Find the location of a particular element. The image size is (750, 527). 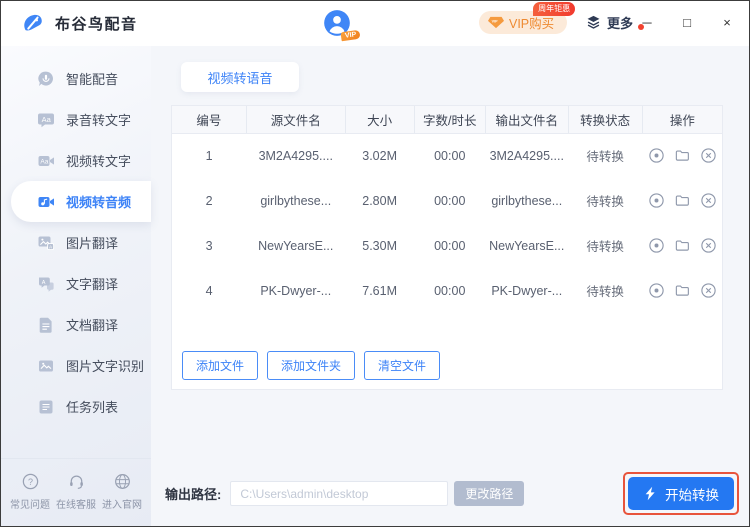

vip-purchase-button: VIP VIP购买 周年钜惠 is located at coordinates (527, 18).